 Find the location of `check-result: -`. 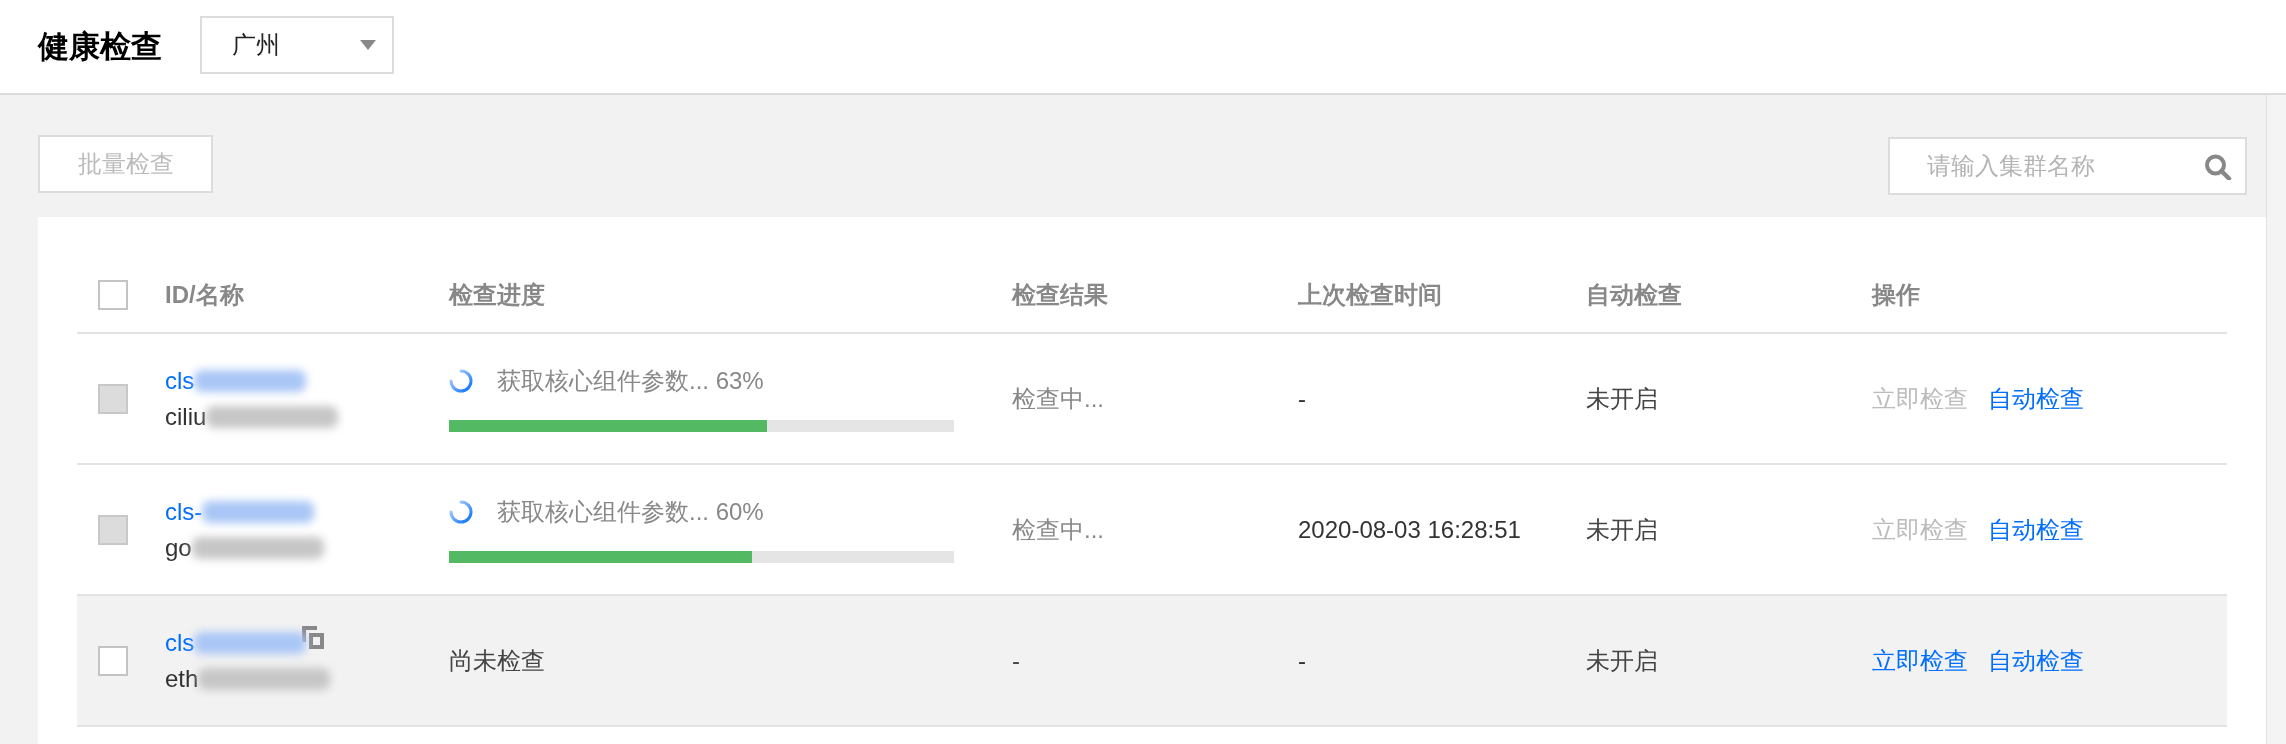

check-result: - is located at coordinates (1016, 660).